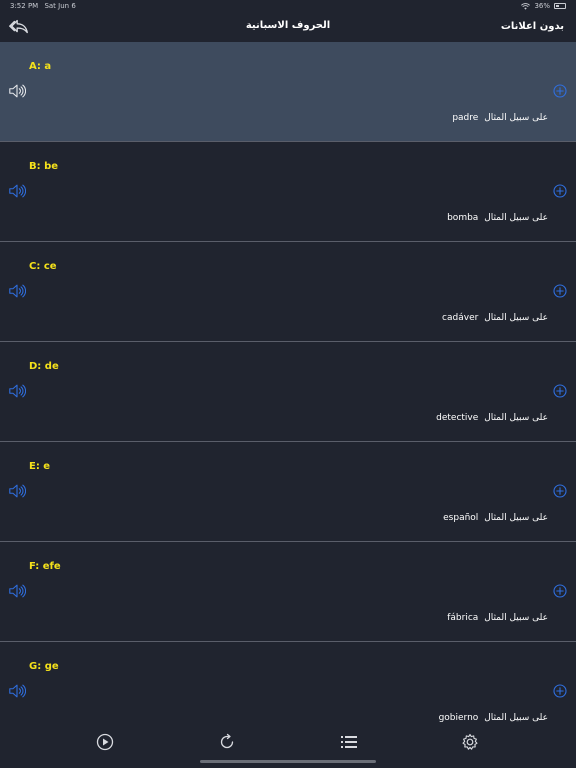 The height and width of the screenshot is (768, 576). I want to click on letter-label: G: ge, so click(44, 666).